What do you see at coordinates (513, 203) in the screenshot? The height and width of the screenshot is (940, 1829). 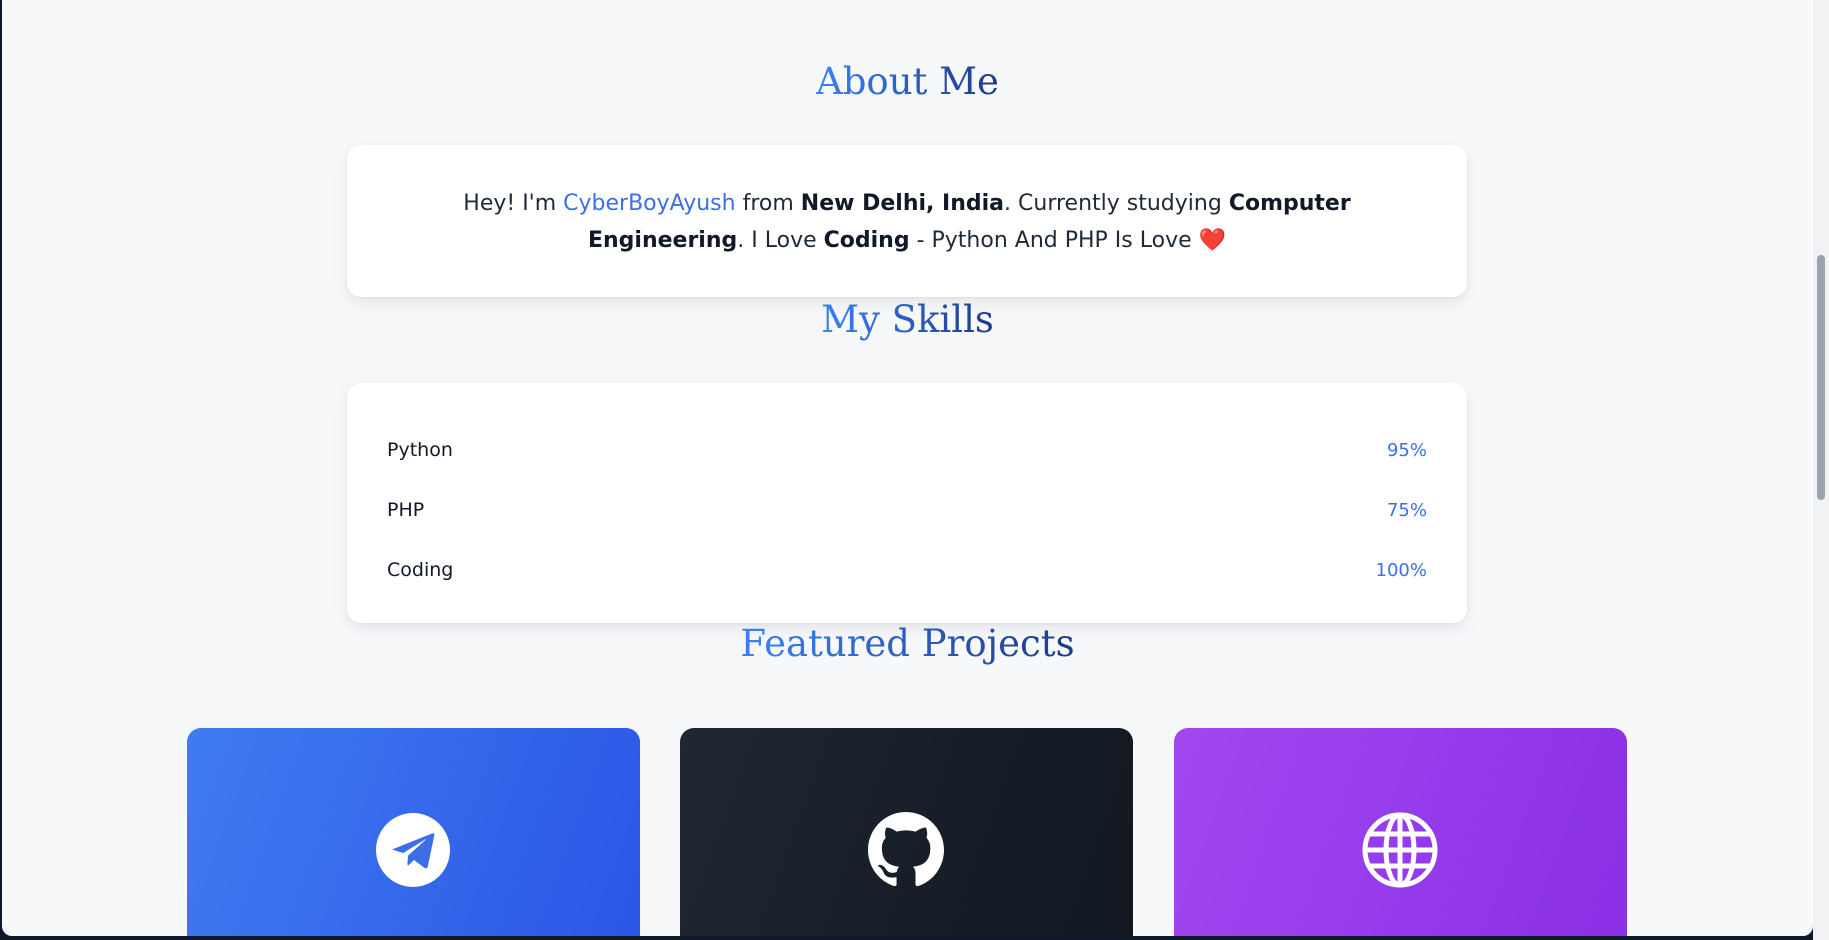 I see `about-intro-prefix: Hey! I'm` at bounding box center [513, 203].